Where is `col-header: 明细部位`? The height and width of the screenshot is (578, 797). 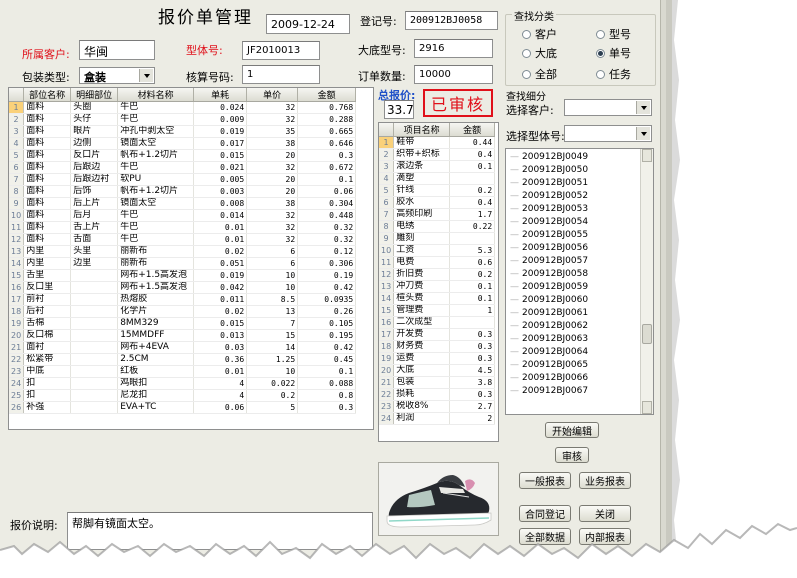 col-header: 明细部位 is located at coordinates (94, 95).